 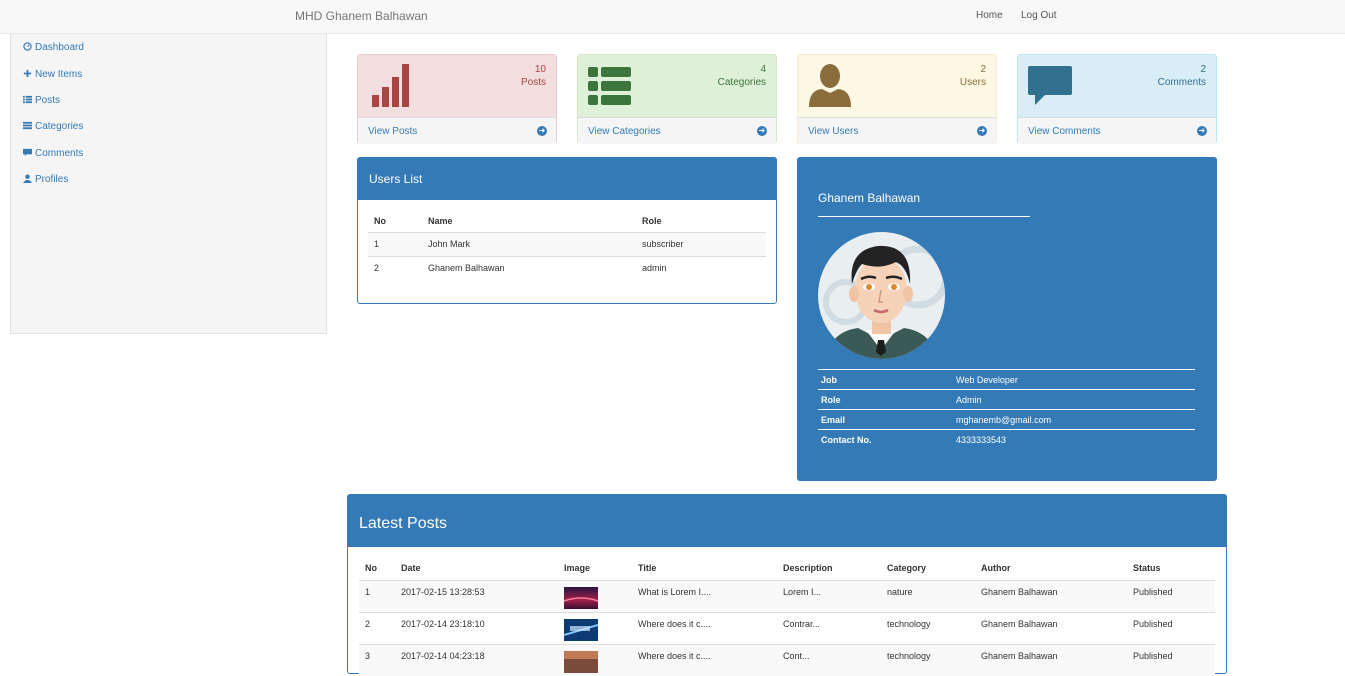 What do you see at coordinates (1181, 82) in the screenshot?
I see `stat-count-label: Comments` at bounding box center [1181, 82].